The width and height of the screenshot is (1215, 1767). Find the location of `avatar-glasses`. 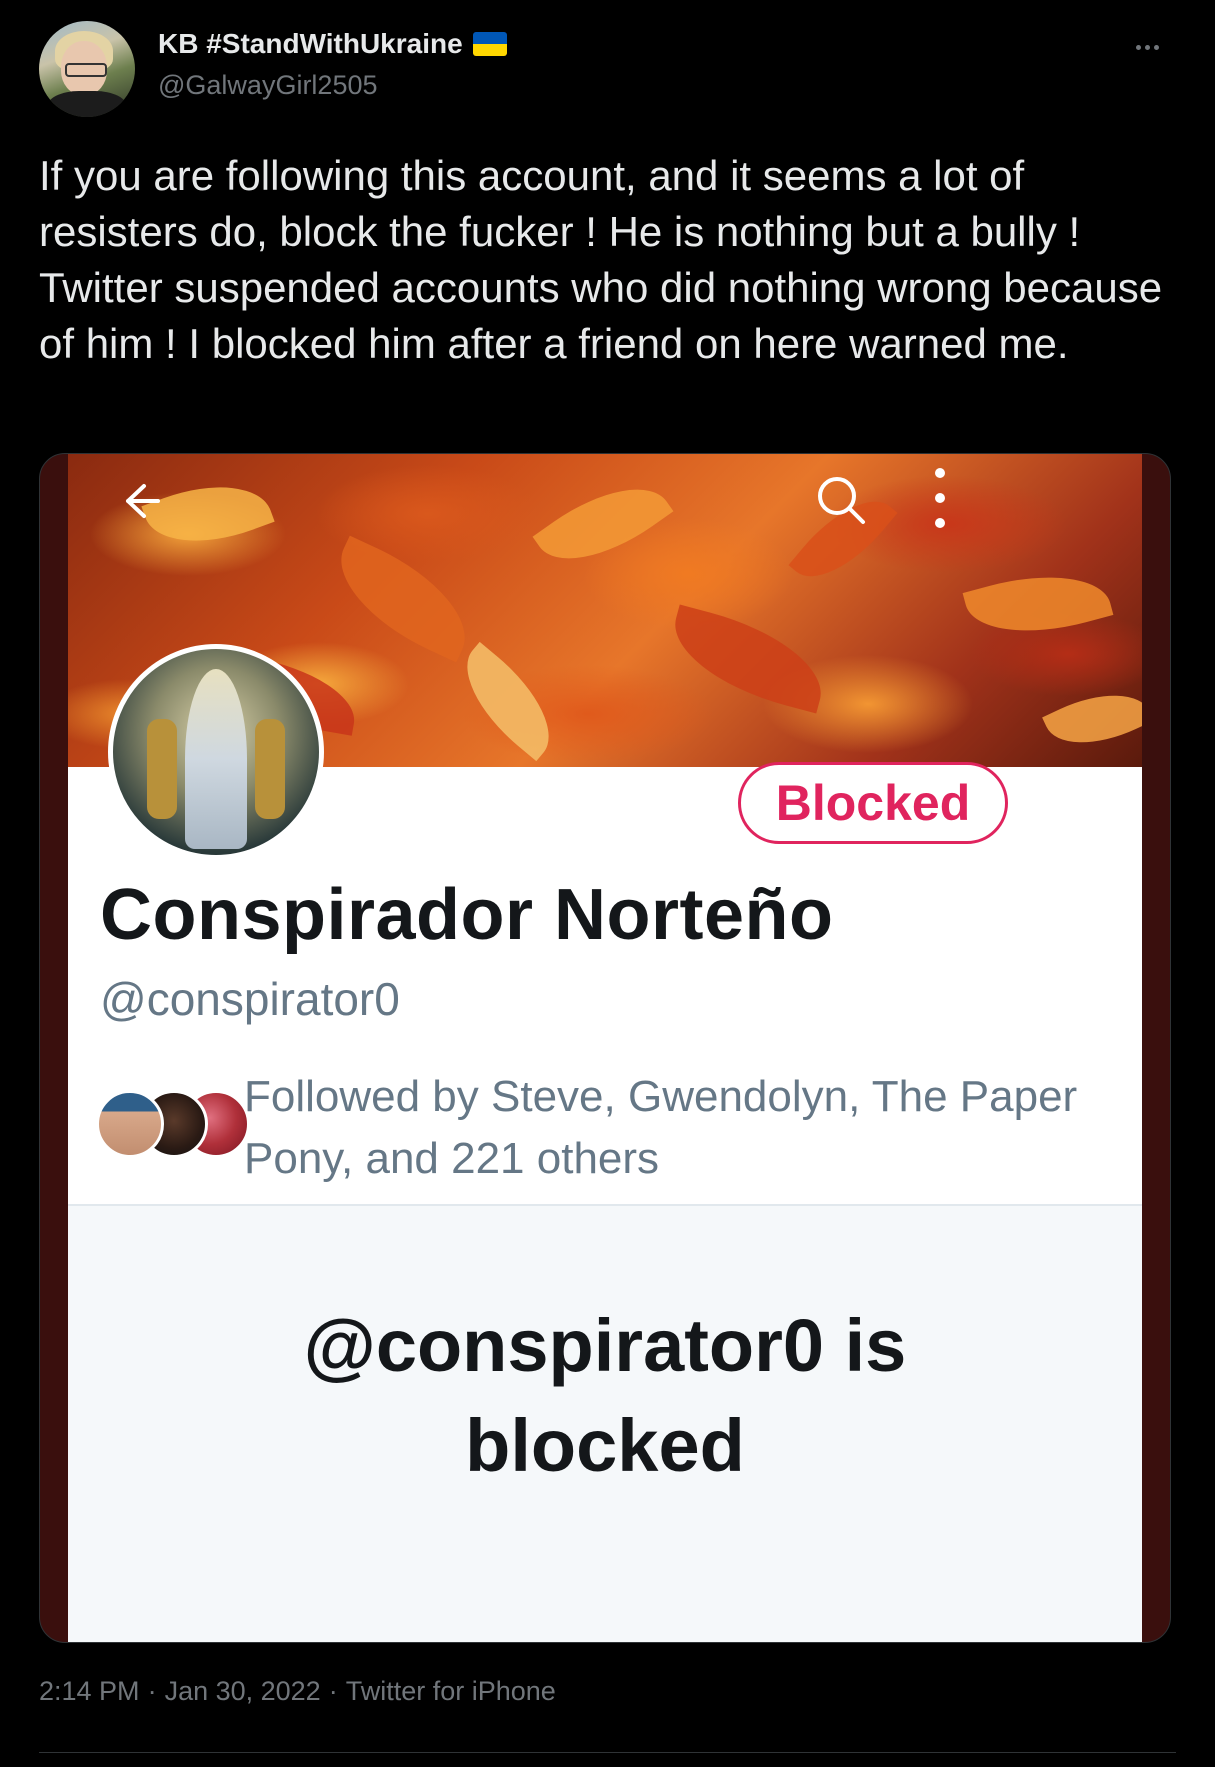

avatar-glasses is located at coordinates (86, 70).